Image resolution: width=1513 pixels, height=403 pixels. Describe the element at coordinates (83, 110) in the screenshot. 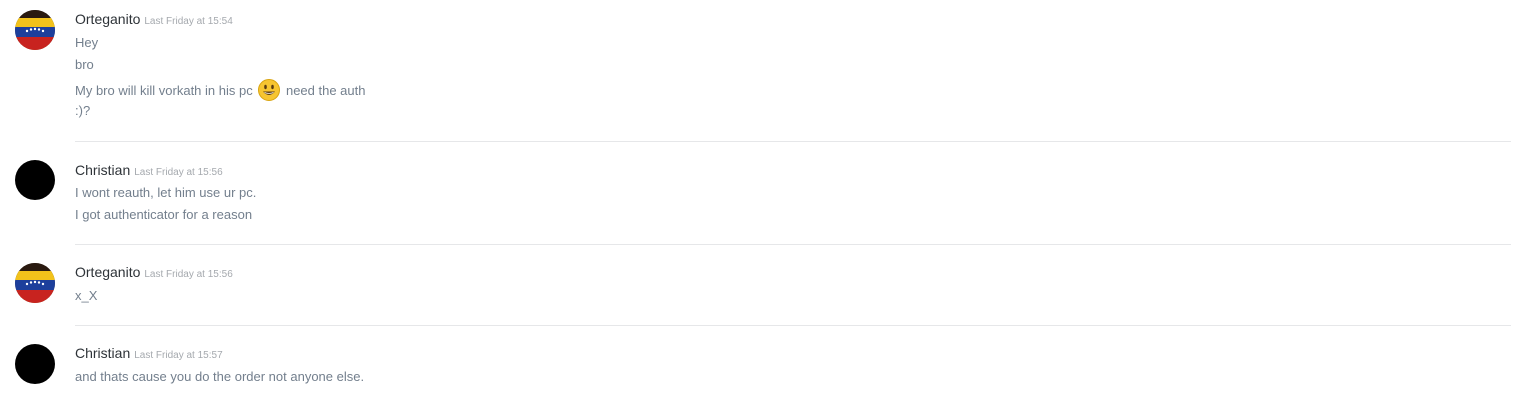

I see `message-text: :)?` at that location.